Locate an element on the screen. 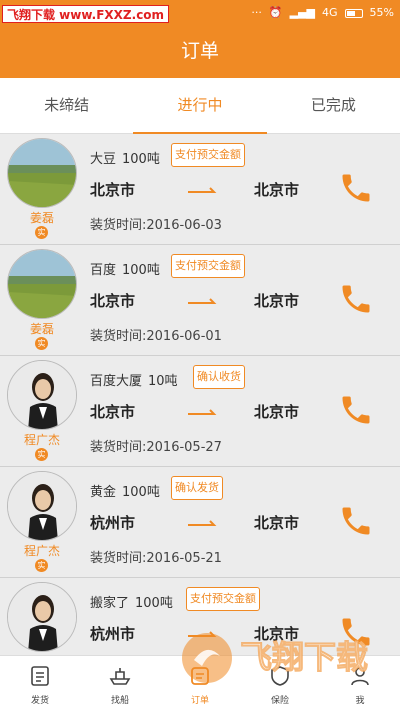 Image resolution: width=400 pixels, height=709 pixels. ship-icon is located at coordinates (120, 676).